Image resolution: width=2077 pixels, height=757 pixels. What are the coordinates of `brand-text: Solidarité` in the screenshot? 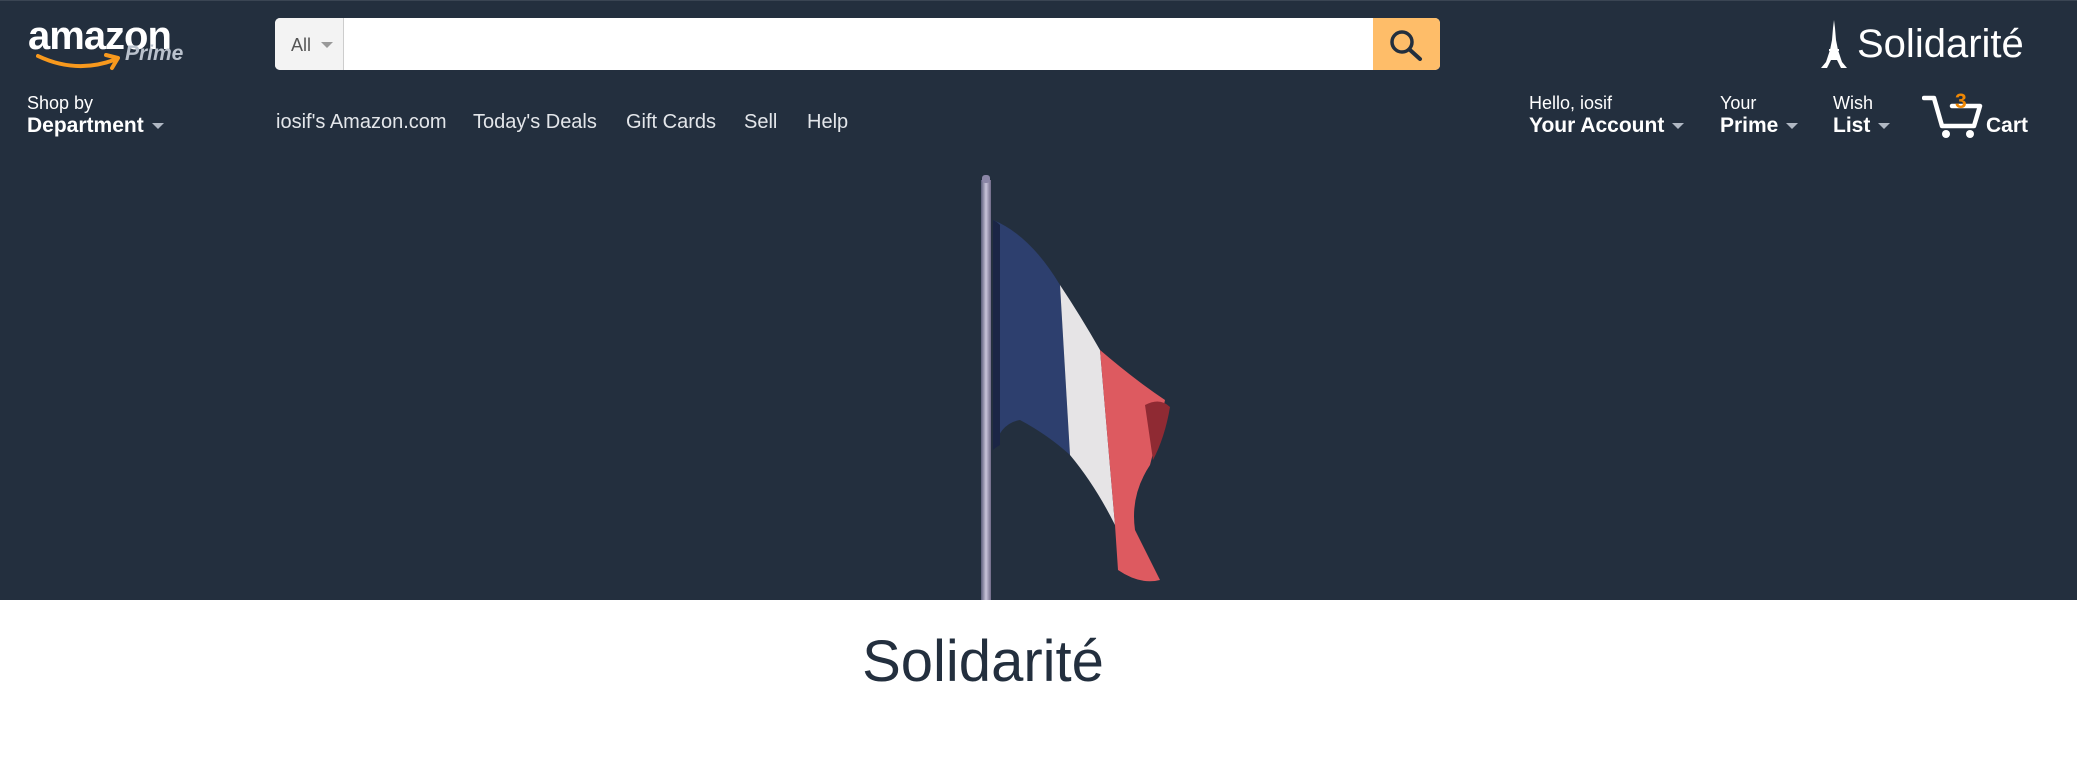 It's located at (1940, 44).